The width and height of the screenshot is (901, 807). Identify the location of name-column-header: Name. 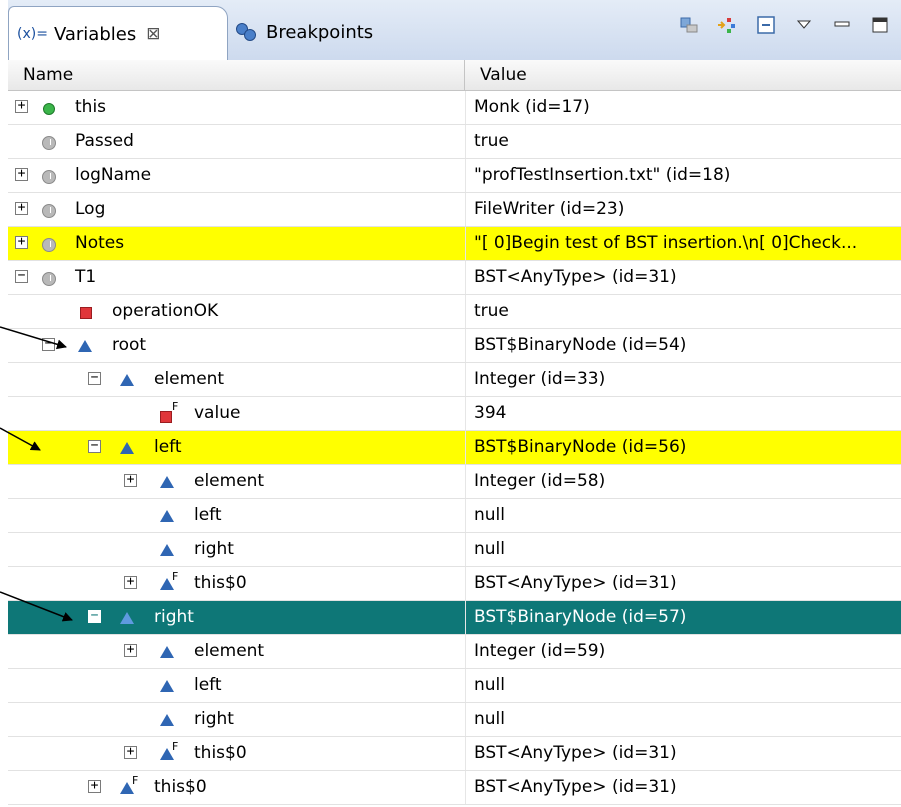
(236, 75).